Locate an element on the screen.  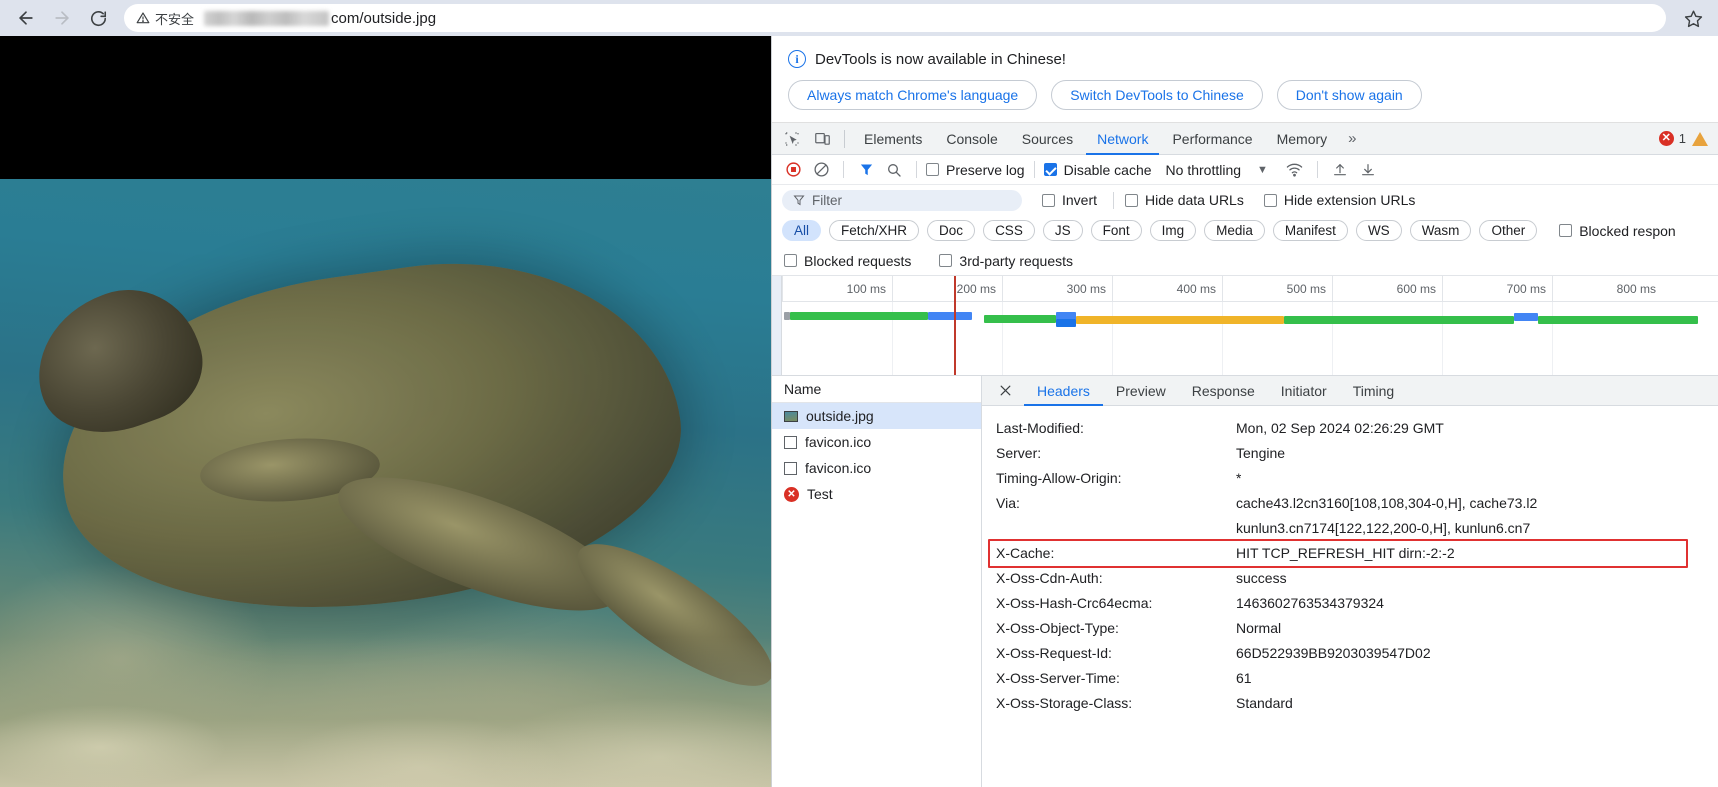
filter-funnel-icon is located at coordinates (799, 200).